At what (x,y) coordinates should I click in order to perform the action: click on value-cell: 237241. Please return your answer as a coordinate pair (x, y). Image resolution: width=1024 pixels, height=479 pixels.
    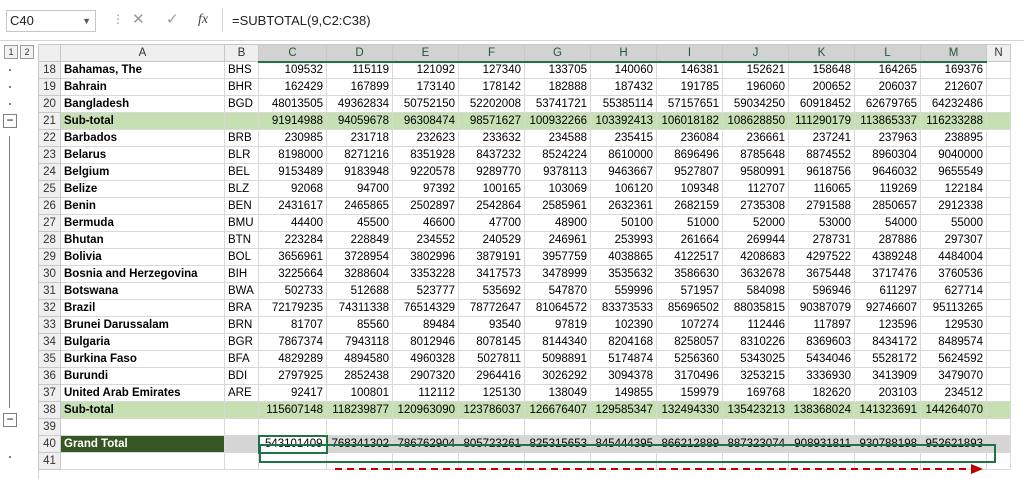
    Looking at the image, I should click on (821, 138).